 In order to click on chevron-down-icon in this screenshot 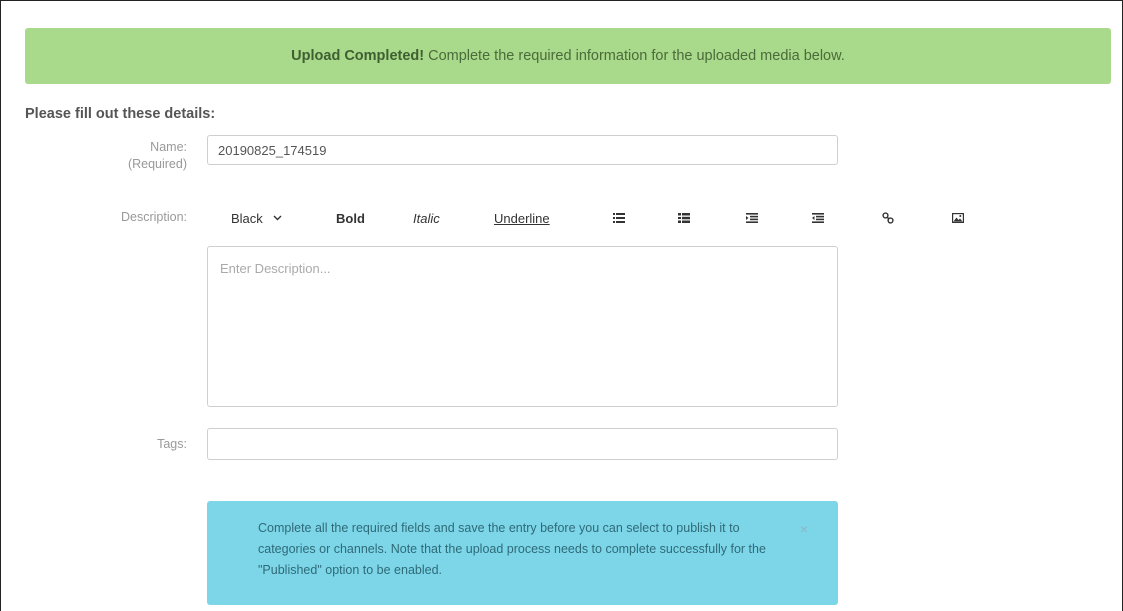, I will do `click(277, 218)`.